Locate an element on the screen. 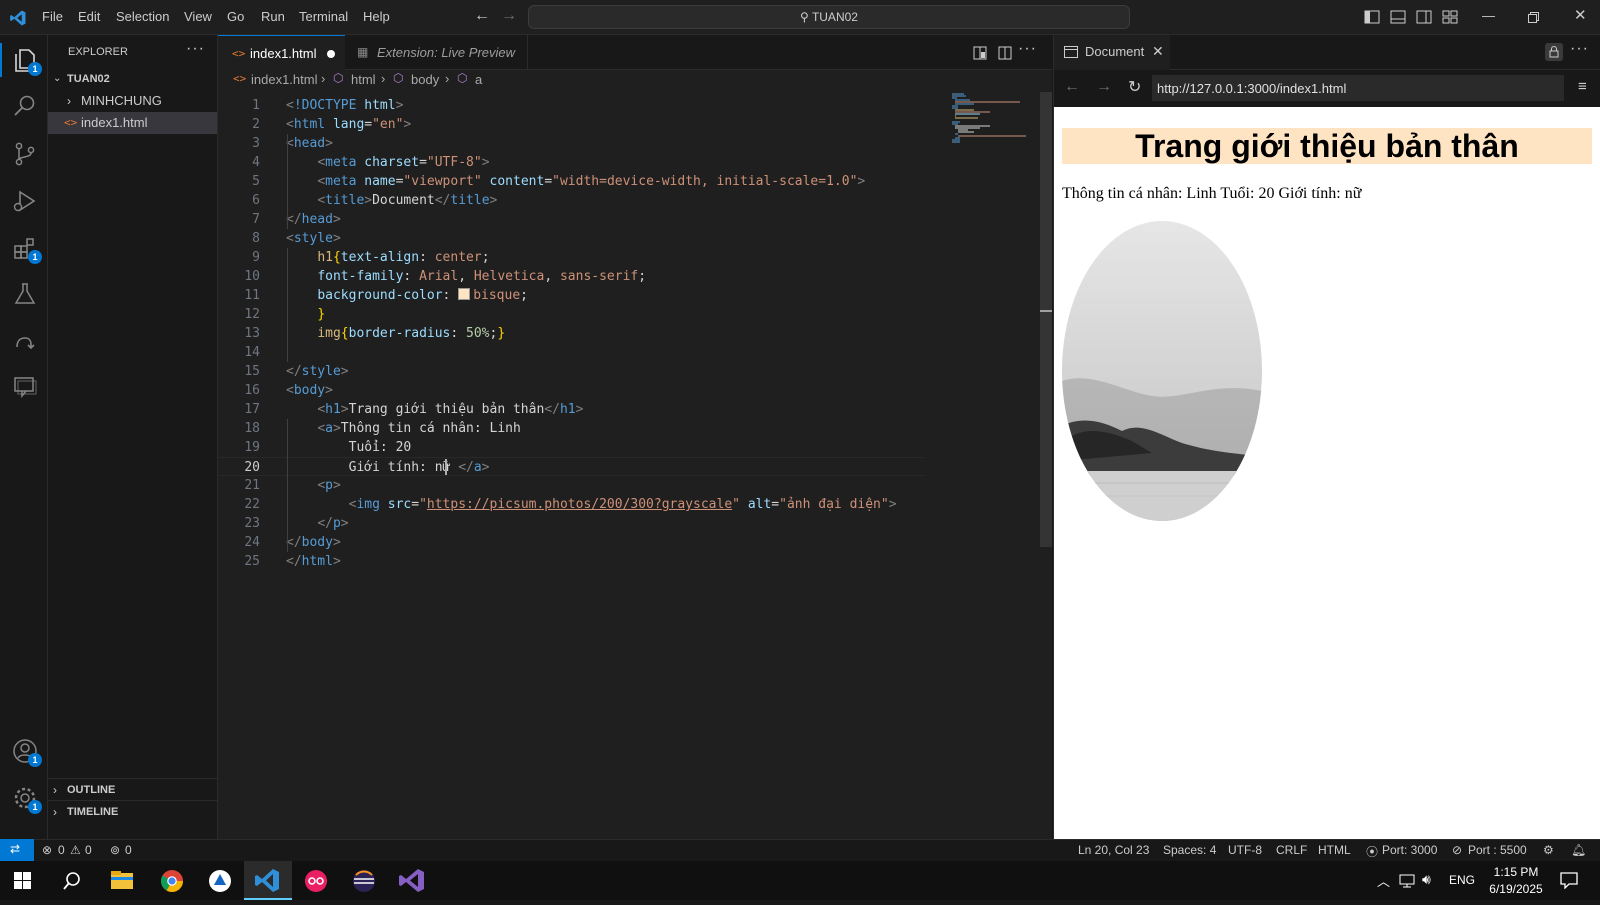  code-line: 14 is located at coordinates (571, 352).